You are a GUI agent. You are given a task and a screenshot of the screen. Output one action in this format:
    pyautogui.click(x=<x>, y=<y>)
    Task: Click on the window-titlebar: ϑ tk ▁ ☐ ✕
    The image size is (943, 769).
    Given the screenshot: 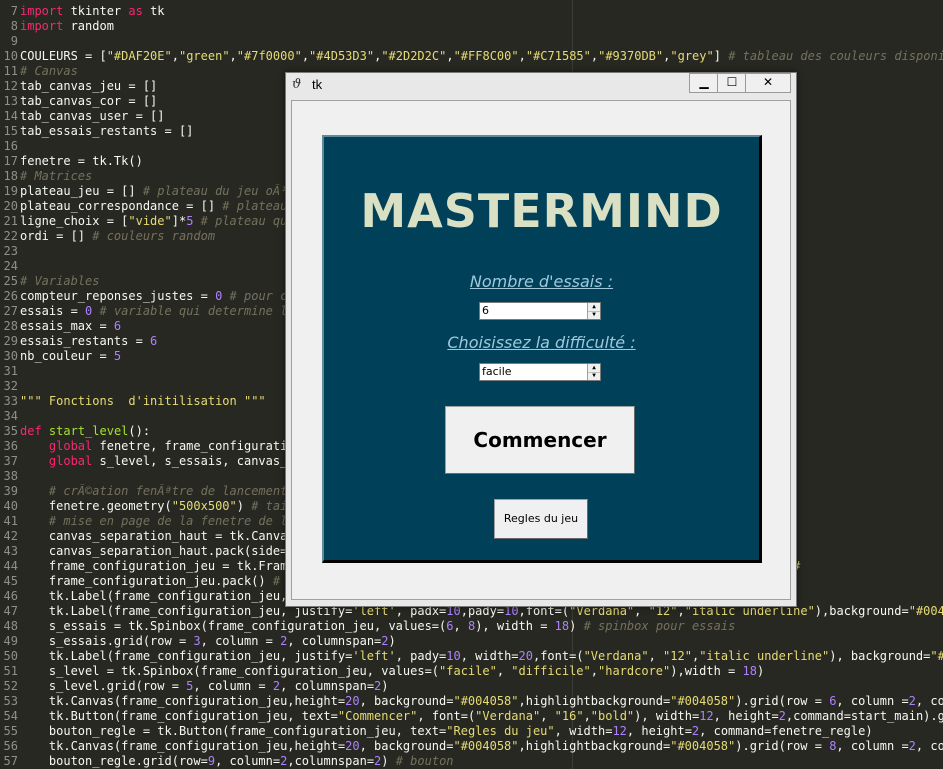 What is the action you would take?
    pyautogui.click(x=541, y=85)
    